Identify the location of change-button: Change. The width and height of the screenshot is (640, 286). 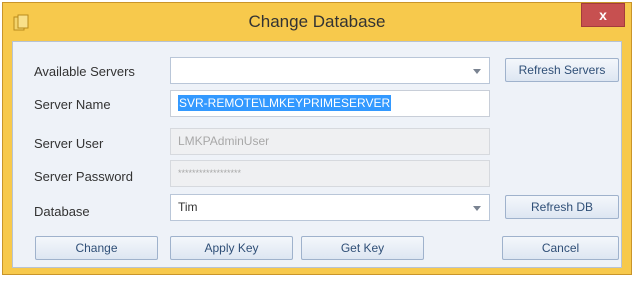
(96, 248).